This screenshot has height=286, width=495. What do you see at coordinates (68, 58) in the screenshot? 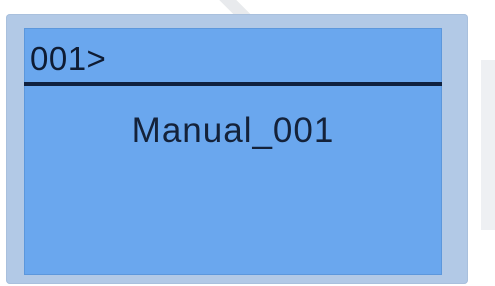
I see `program-number-prompt: 001>` at bounding box center [68, 58].